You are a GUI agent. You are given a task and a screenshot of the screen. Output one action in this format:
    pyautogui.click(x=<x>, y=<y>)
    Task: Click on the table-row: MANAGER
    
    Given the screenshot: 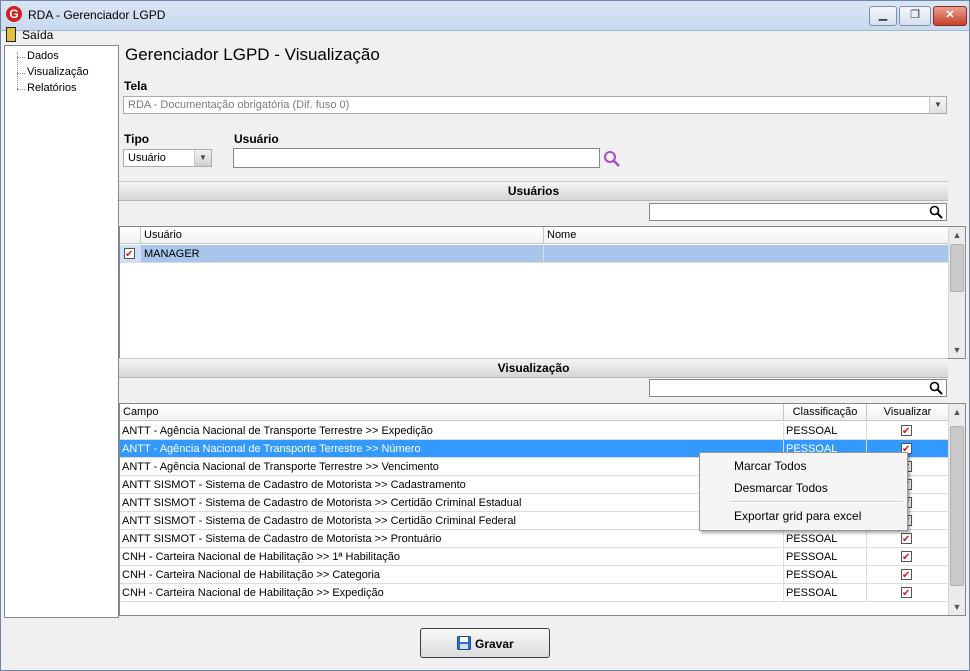 What is the action you would take?
    pyautogui.click(x=534, y=254)
    